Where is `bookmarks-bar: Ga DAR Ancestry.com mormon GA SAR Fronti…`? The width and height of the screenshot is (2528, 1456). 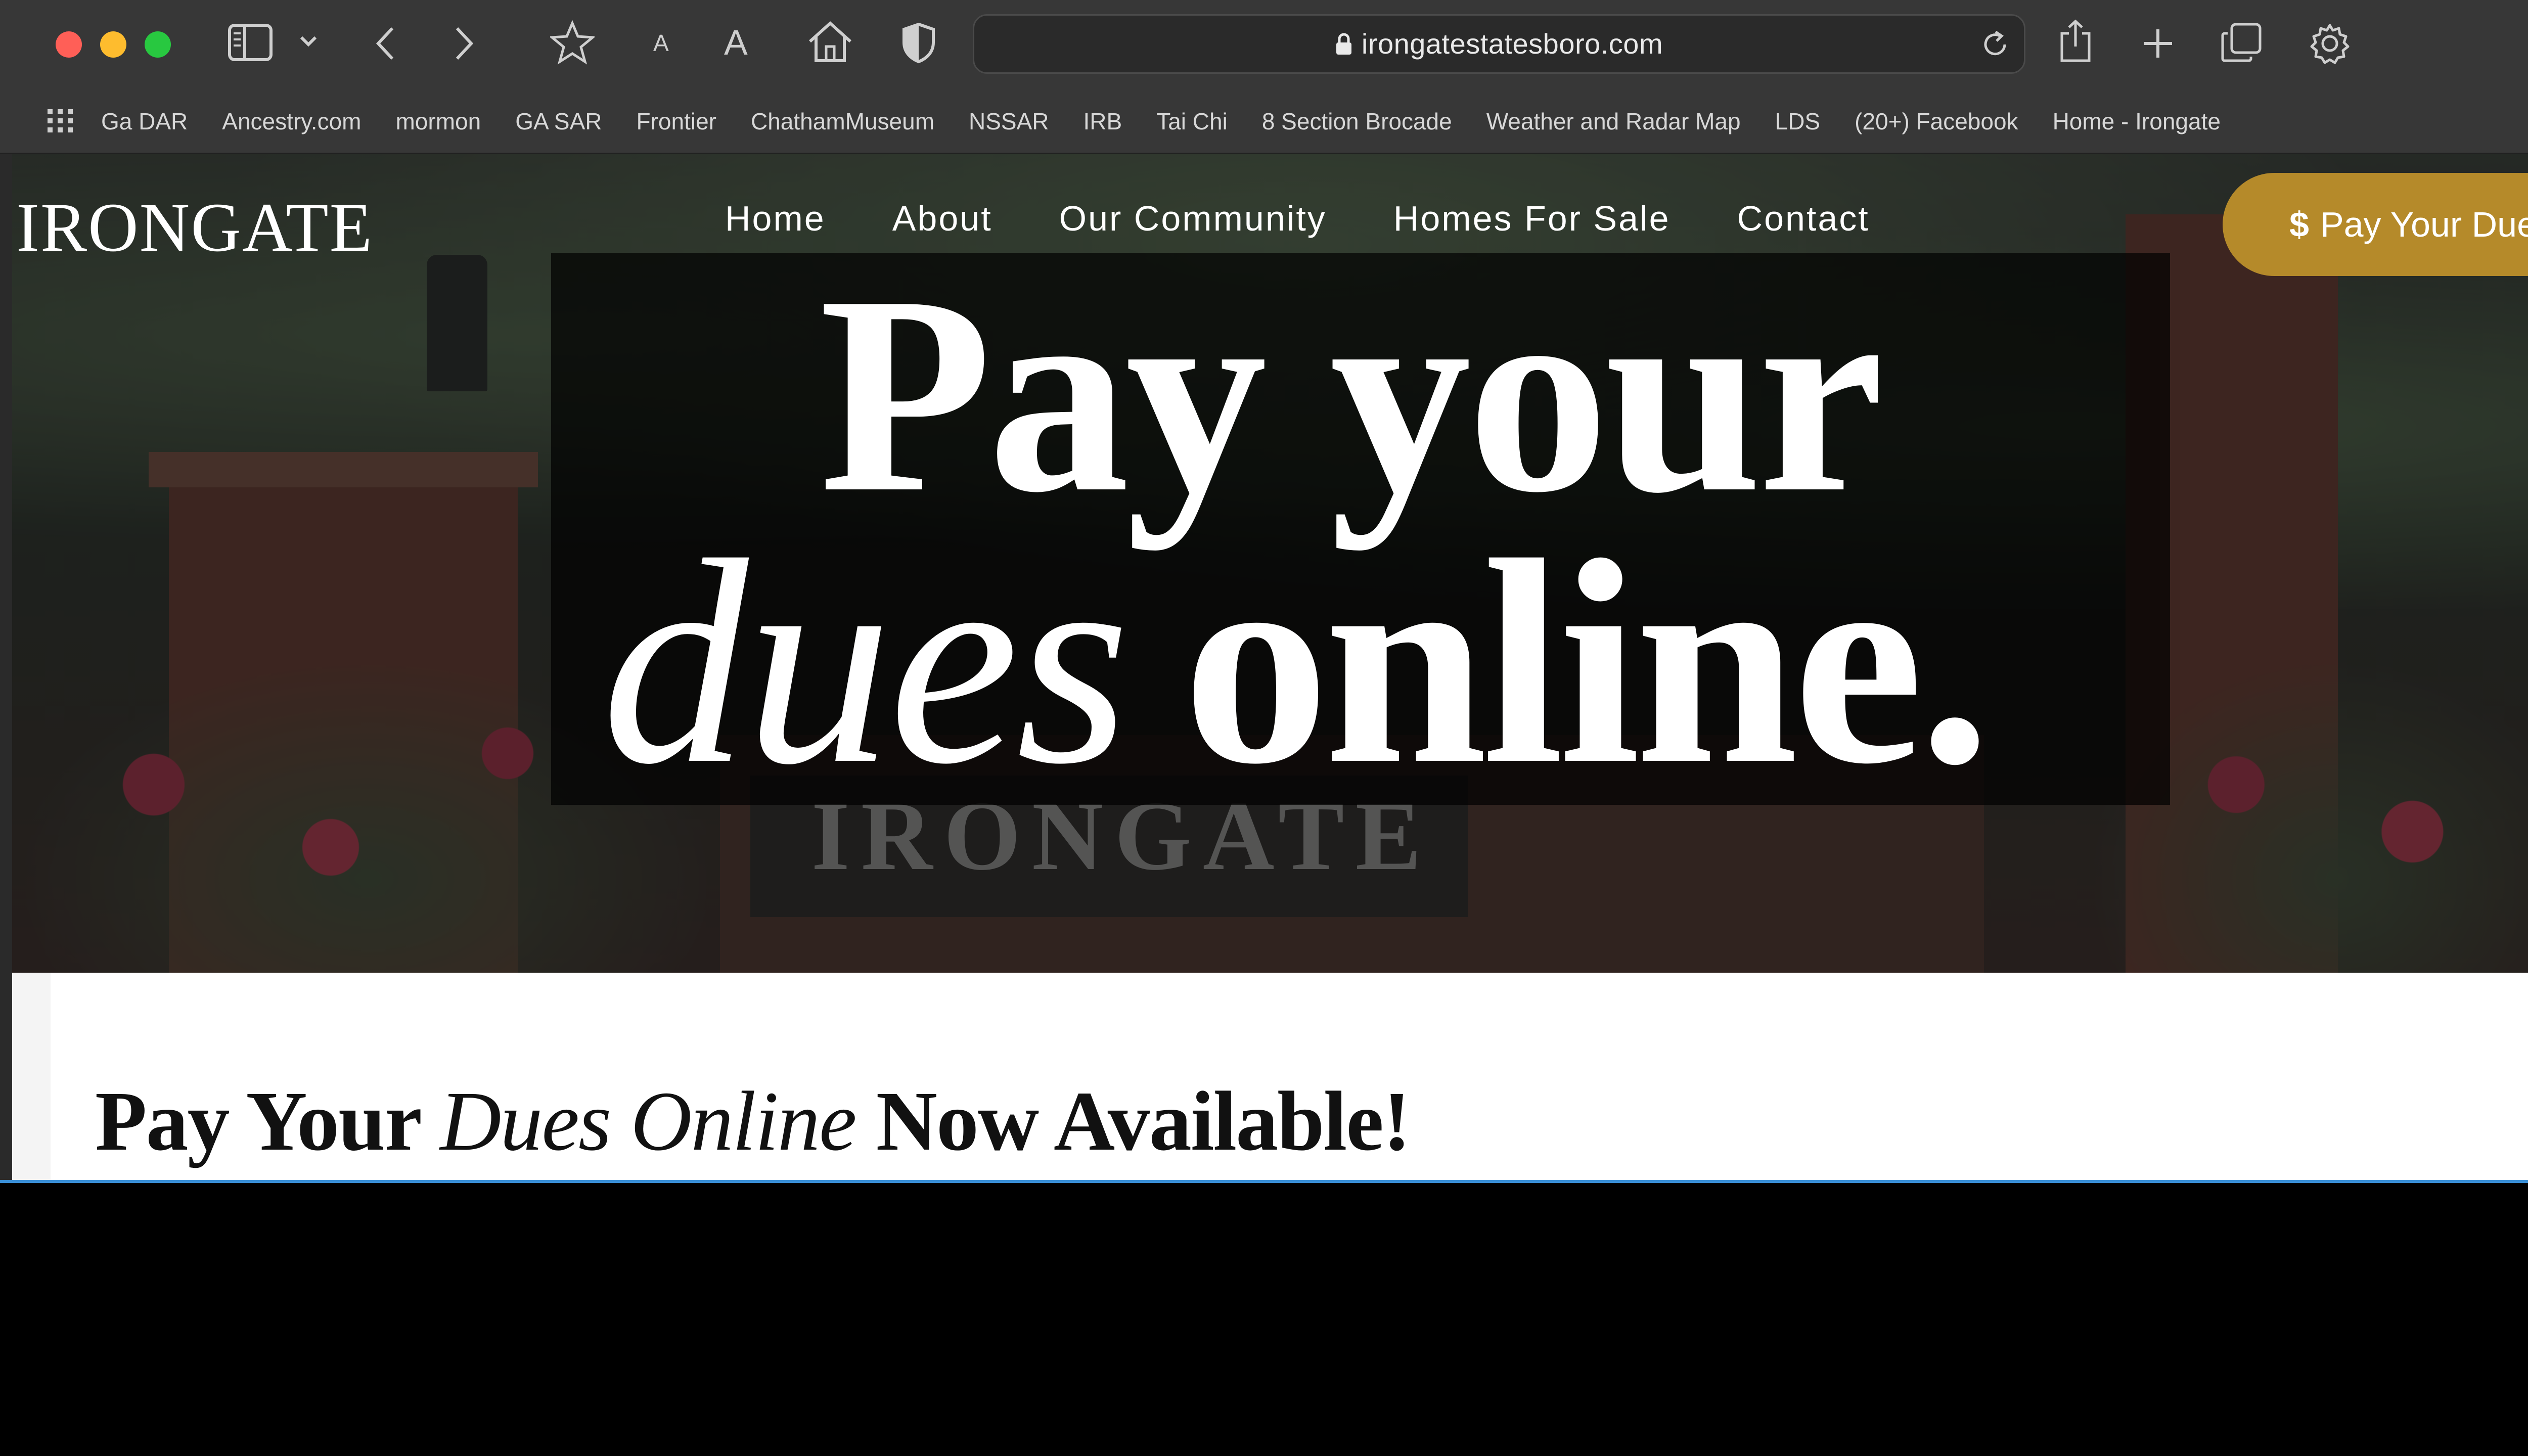
bookmarks-bar: Ga DAR Ancestry.com mormon GA SAR Fronti… is located at coordinates (1264, 121).